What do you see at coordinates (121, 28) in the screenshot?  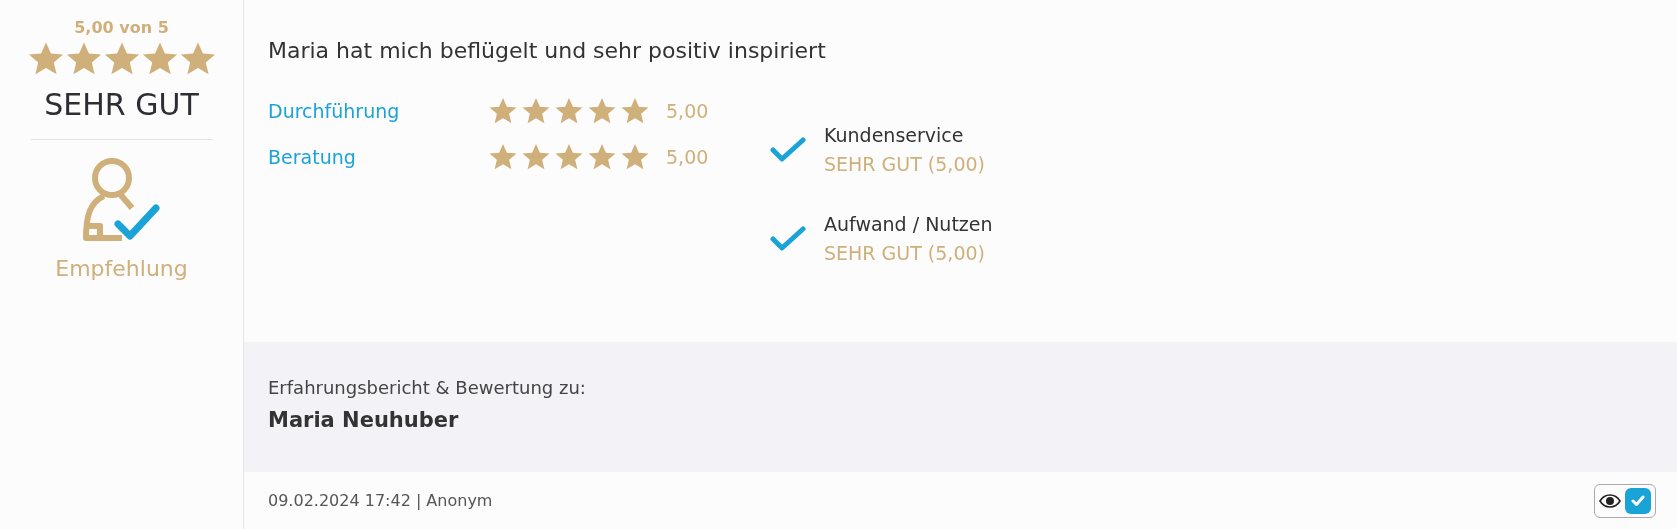 I see `score-text: 5,00 von 5` at bounding box center [121, 28].